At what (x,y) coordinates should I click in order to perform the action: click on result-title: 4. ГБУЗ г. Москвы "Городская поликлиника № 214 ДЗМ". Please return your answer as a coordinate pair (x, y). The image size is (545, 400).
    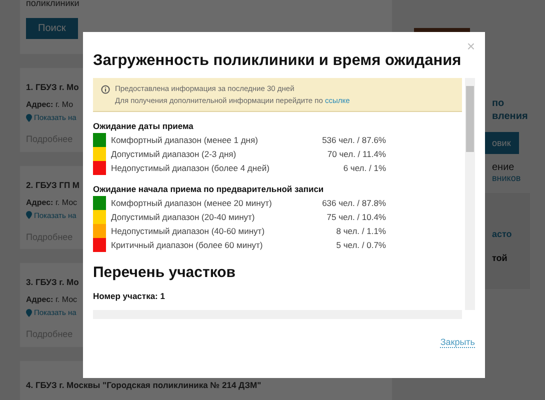
    Looking at the image, I should click on (144, 385).